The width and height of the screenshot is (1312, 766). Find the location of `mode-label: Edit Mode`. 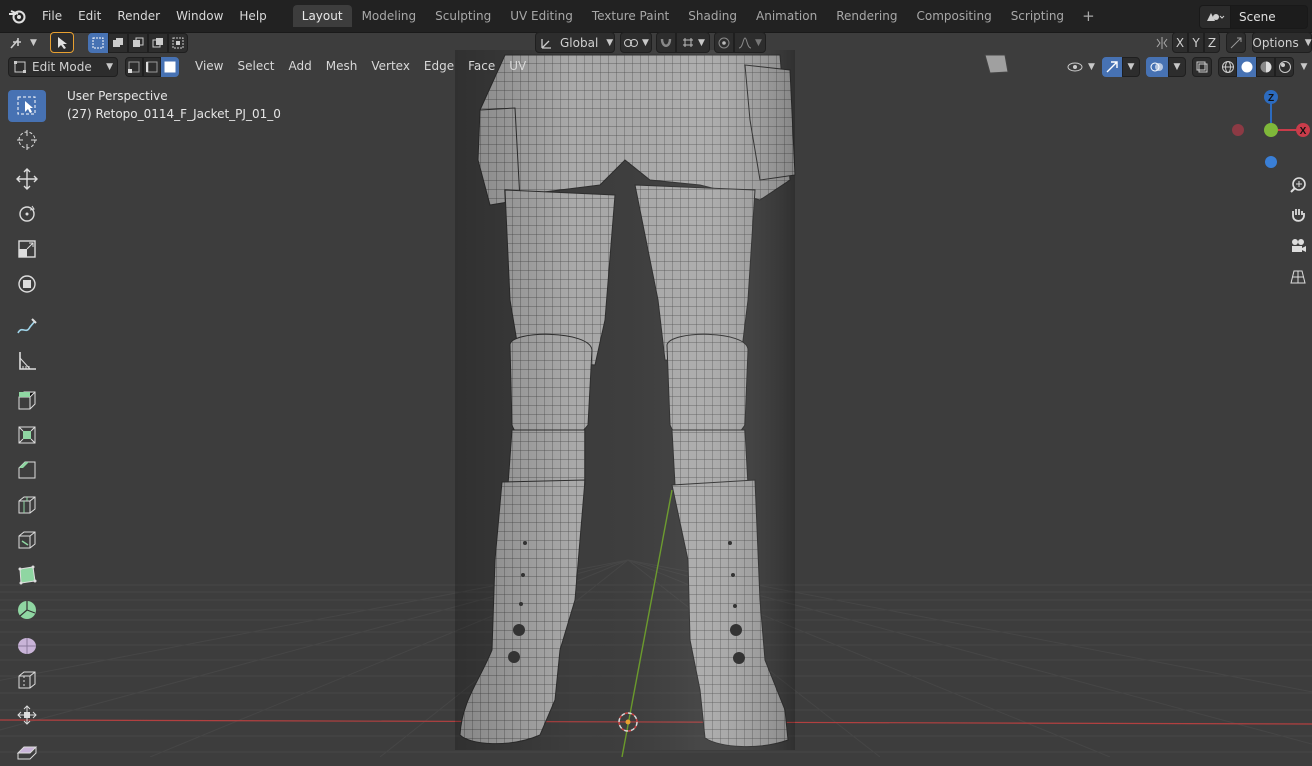

mode-label: Edit Mode is located at coordinates (62, 67).